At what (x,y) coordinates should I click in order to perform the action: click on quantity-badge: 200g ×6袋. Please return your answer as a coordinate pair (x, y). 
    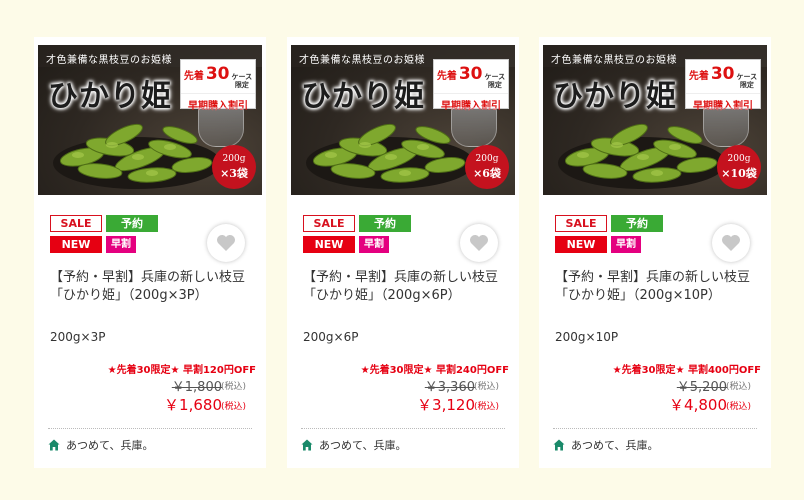
    Looking at the image, I should click on (487, 167).